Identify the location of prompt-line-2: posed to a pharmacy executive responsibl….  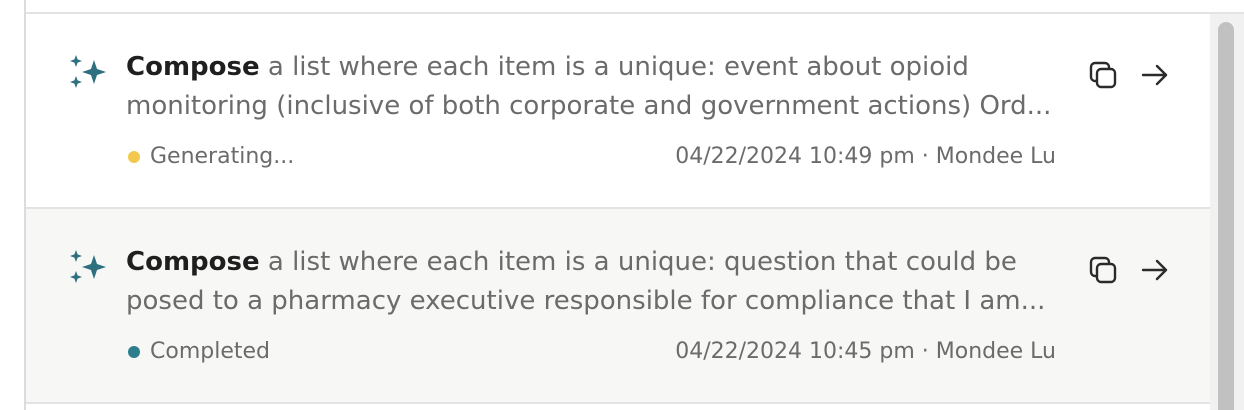
(586, 301).